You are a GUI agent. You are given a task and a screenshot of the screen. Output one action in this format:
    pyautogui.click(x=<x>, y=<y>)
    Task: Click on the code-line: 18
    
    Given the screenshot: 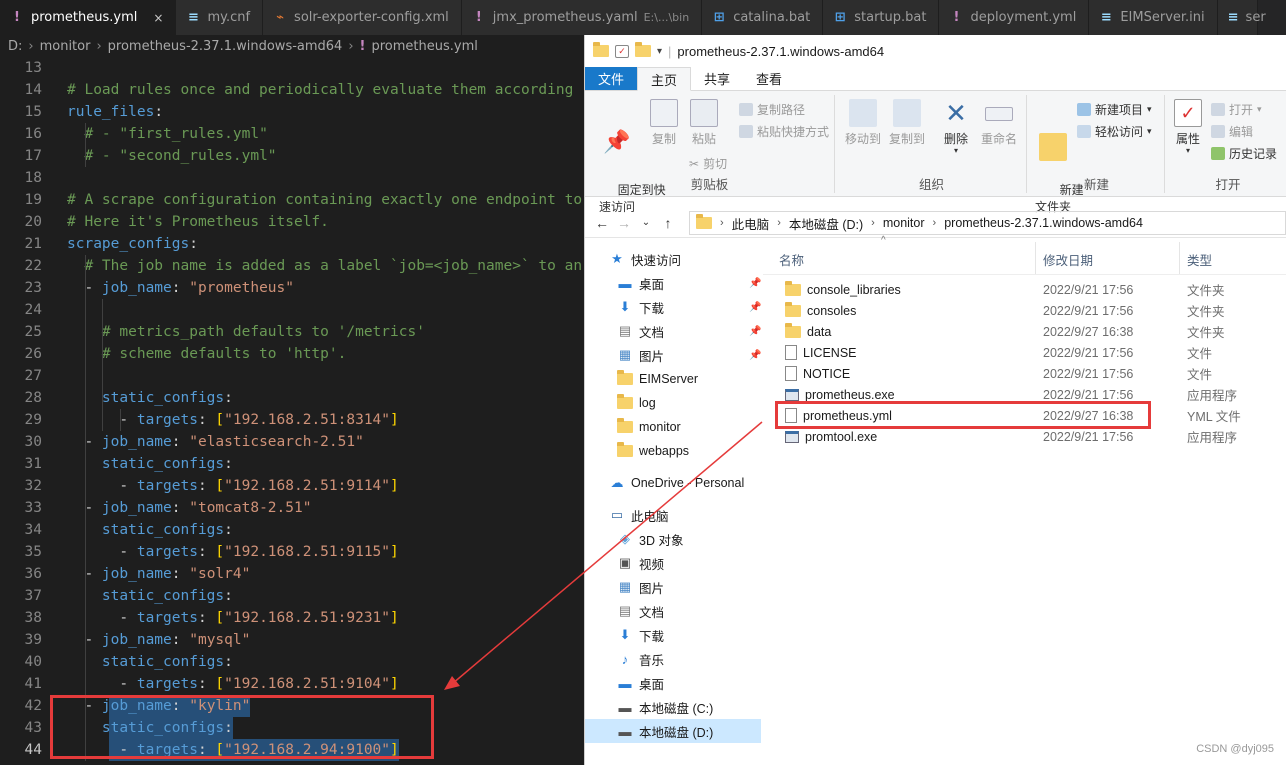 What is the action you would take?
    pyautogui.click(x=292, y=178)
    